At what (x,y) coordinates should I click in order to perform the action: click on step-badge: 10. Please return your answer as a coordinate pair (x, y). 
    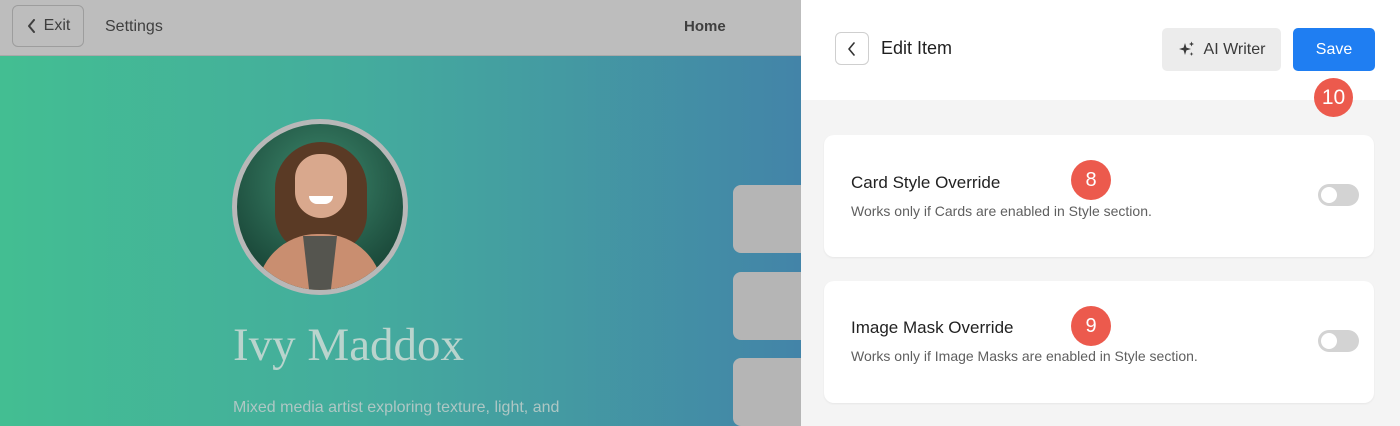
    Looking at the image, I should click on (1333, 97).